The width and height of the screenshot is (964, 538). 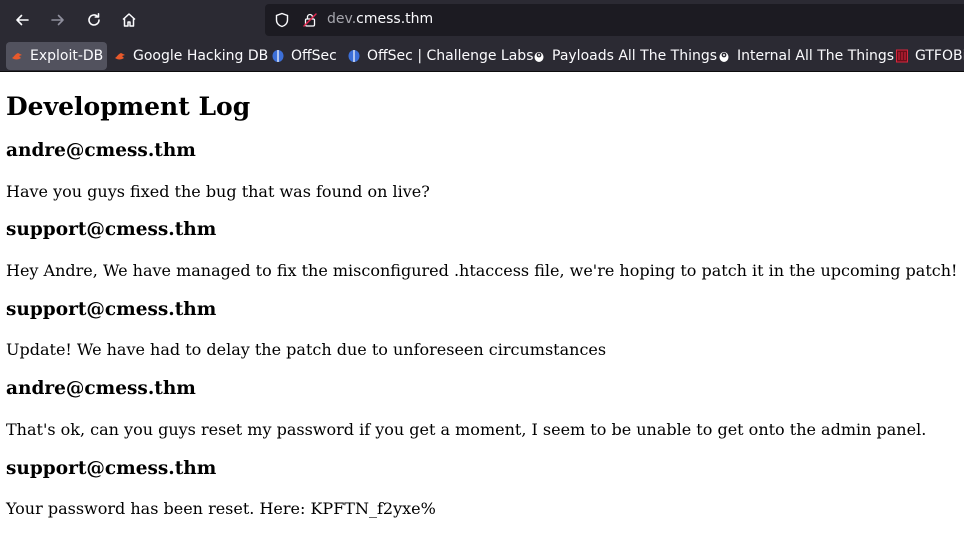 What do you see at coordinates (939, 56) in the screenshot?
I see `bookmark-label: GTFOBins` at bounding box center [939, 56].